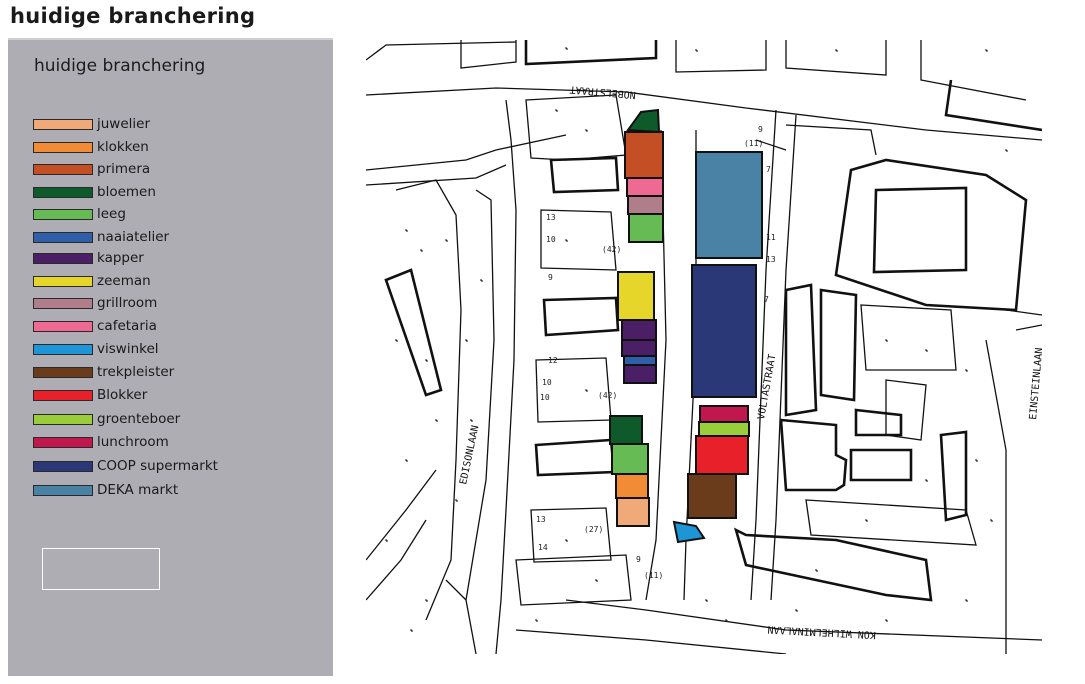 Image resolution: width=1085 pixels, height=684 pixels. I want to click on house-number: 14, so click(543, 547).